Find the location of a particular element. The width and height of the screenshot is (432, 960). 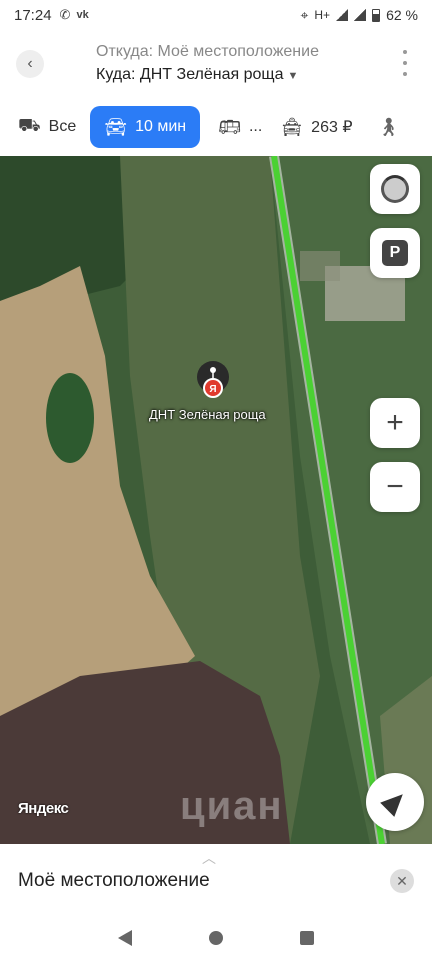

system-home-icon is located at coordinates (215, 938).